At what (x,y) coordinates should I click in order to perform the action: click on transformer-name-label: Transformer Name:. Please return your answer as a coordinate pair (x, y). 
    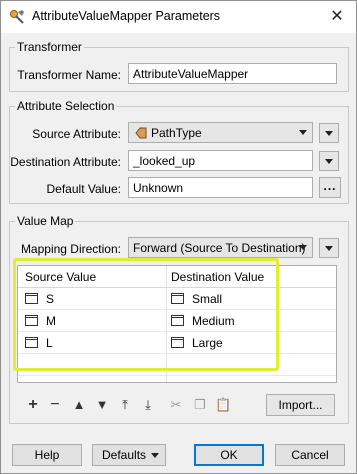
    Looking at the image, I should click on (69, 75).